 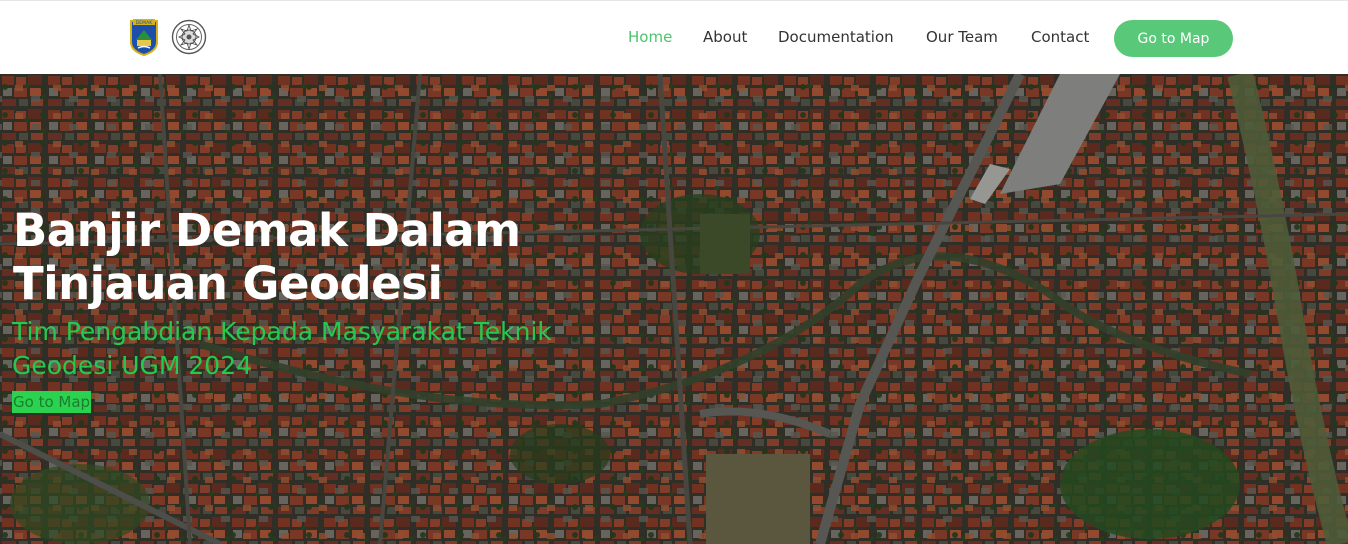 What do you see at coordinates (282, 331) in the screenshot?
I see `hero-subtitle-line-1: Tim Pengabdian Kepada Masyarakat Teknik` at bounding box center [282, 331].